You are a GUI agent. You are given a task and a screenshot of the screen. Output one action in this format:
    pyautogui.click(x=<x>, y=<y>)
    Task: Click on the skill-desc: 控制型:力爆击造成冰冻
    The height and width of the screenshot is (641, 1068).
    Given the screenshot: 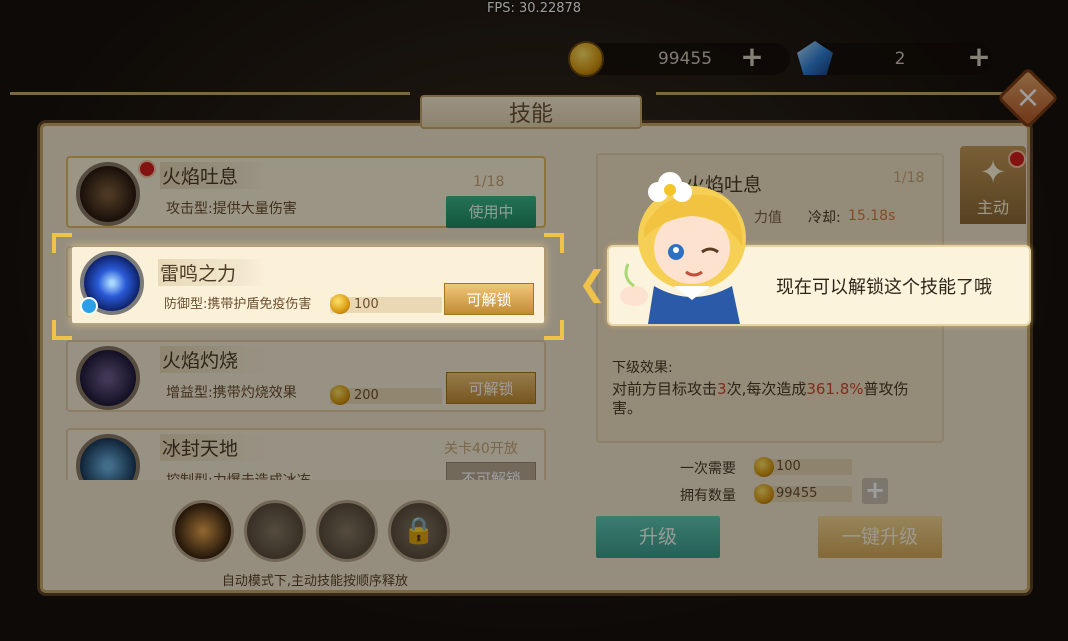 What is the action you would take?
    pyautogui.click(x=238, y=475)
    